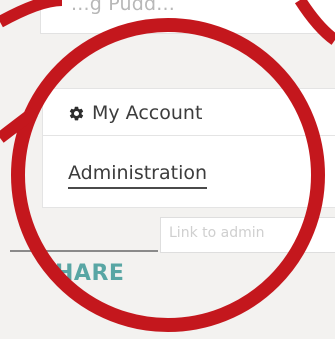 Image resolution: width=335 pixels, height=339 pixels. I want to click on my-account-link: My Account, so click(135, 113).